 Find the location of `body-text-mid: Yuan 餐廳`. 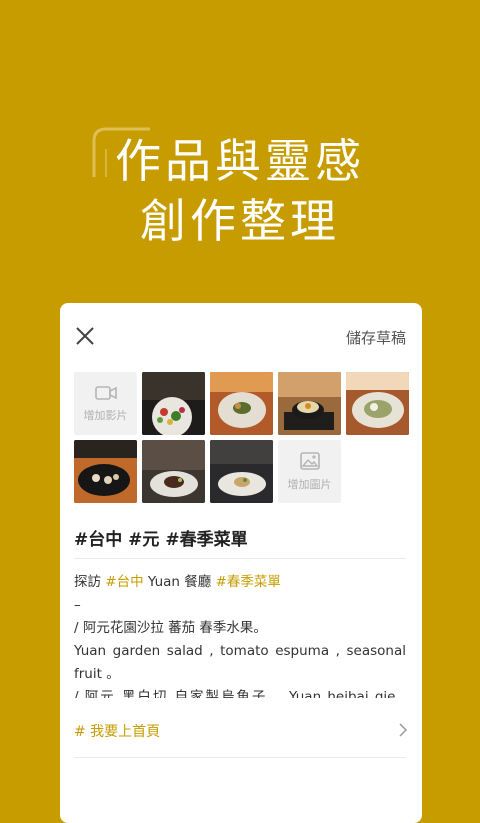

body-text-mid: Yuan 餐廳 is located at coordinates (179, 582).